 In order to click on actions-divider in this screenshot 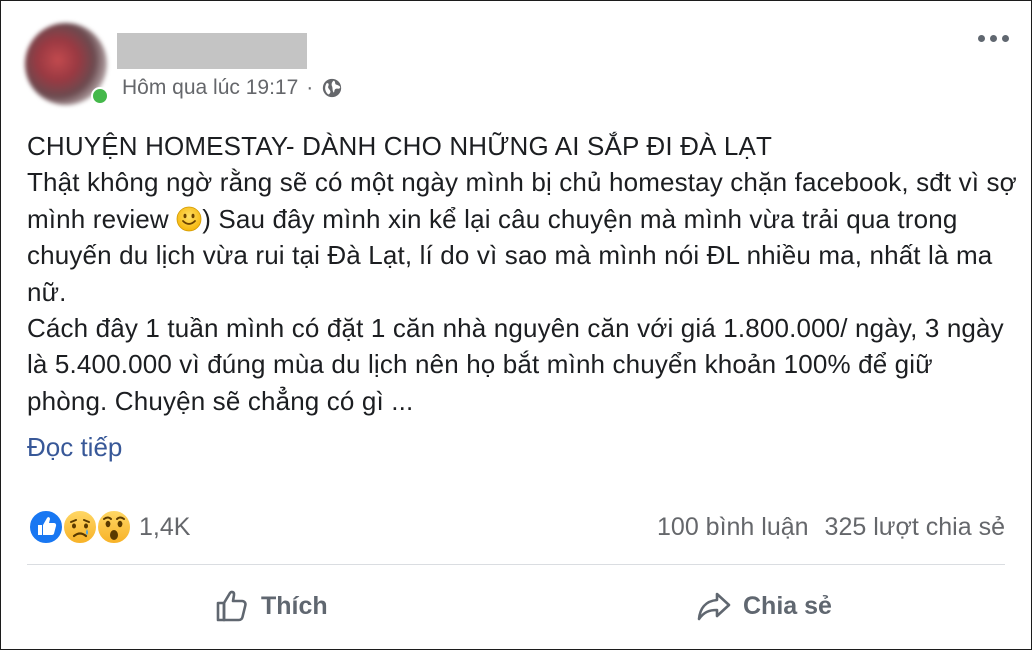, I will do `click(516, 564)`.